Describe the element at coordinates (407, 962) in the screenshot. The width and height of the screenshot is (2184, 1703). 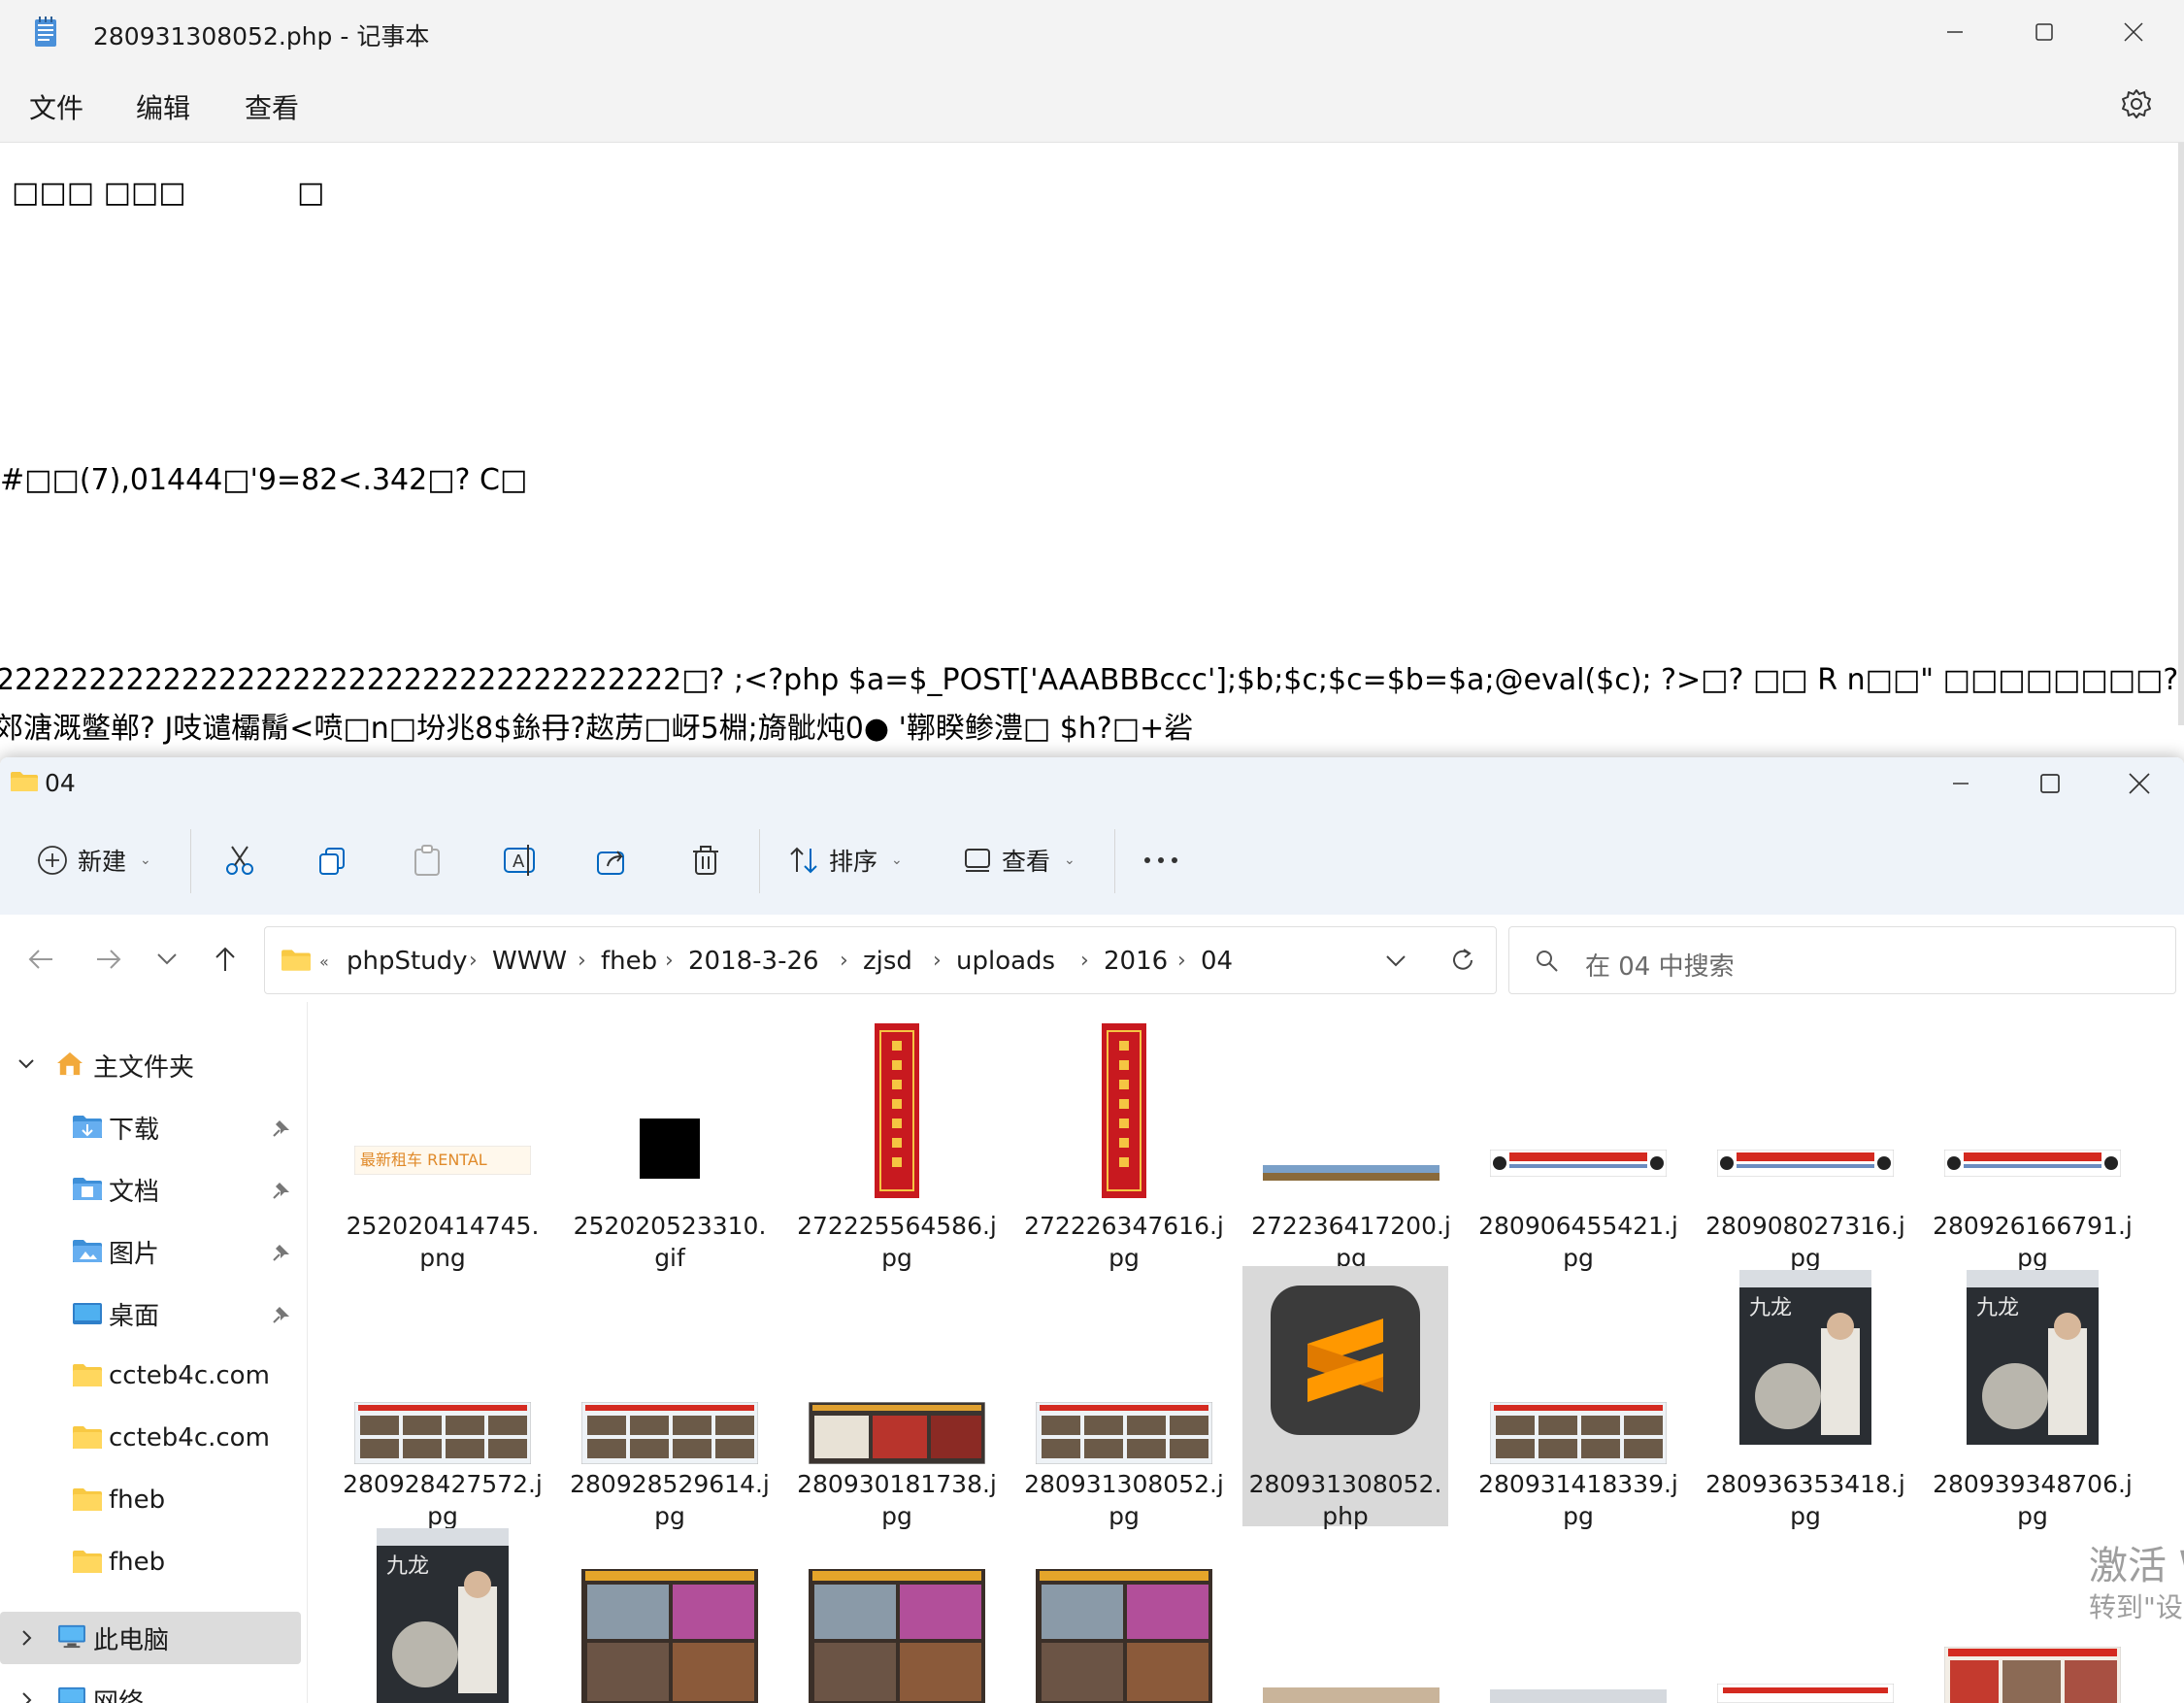
I see `breadcrumb-phpstudy: phpStudy` at that location.